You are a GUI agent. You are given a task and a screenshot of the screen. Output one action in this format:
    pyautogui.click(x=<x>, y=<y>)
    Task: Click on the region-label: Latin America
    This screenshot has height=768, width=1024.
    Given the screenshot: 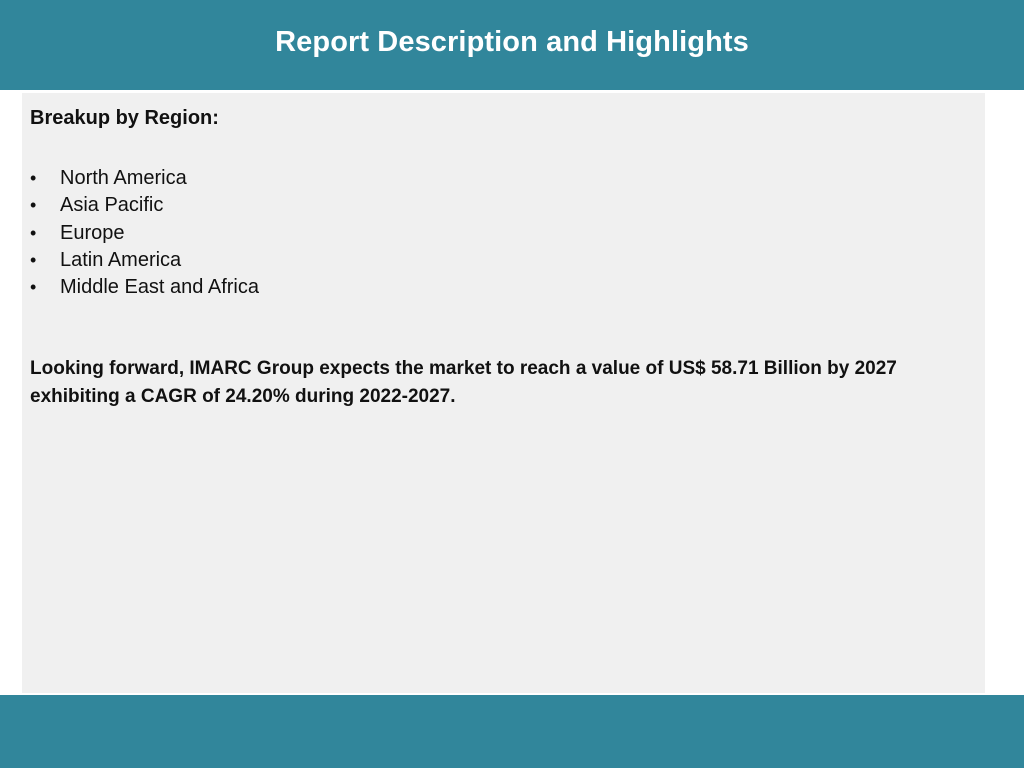 What is the action you would take?
    pyautogui.click(x=121, y=259)
    